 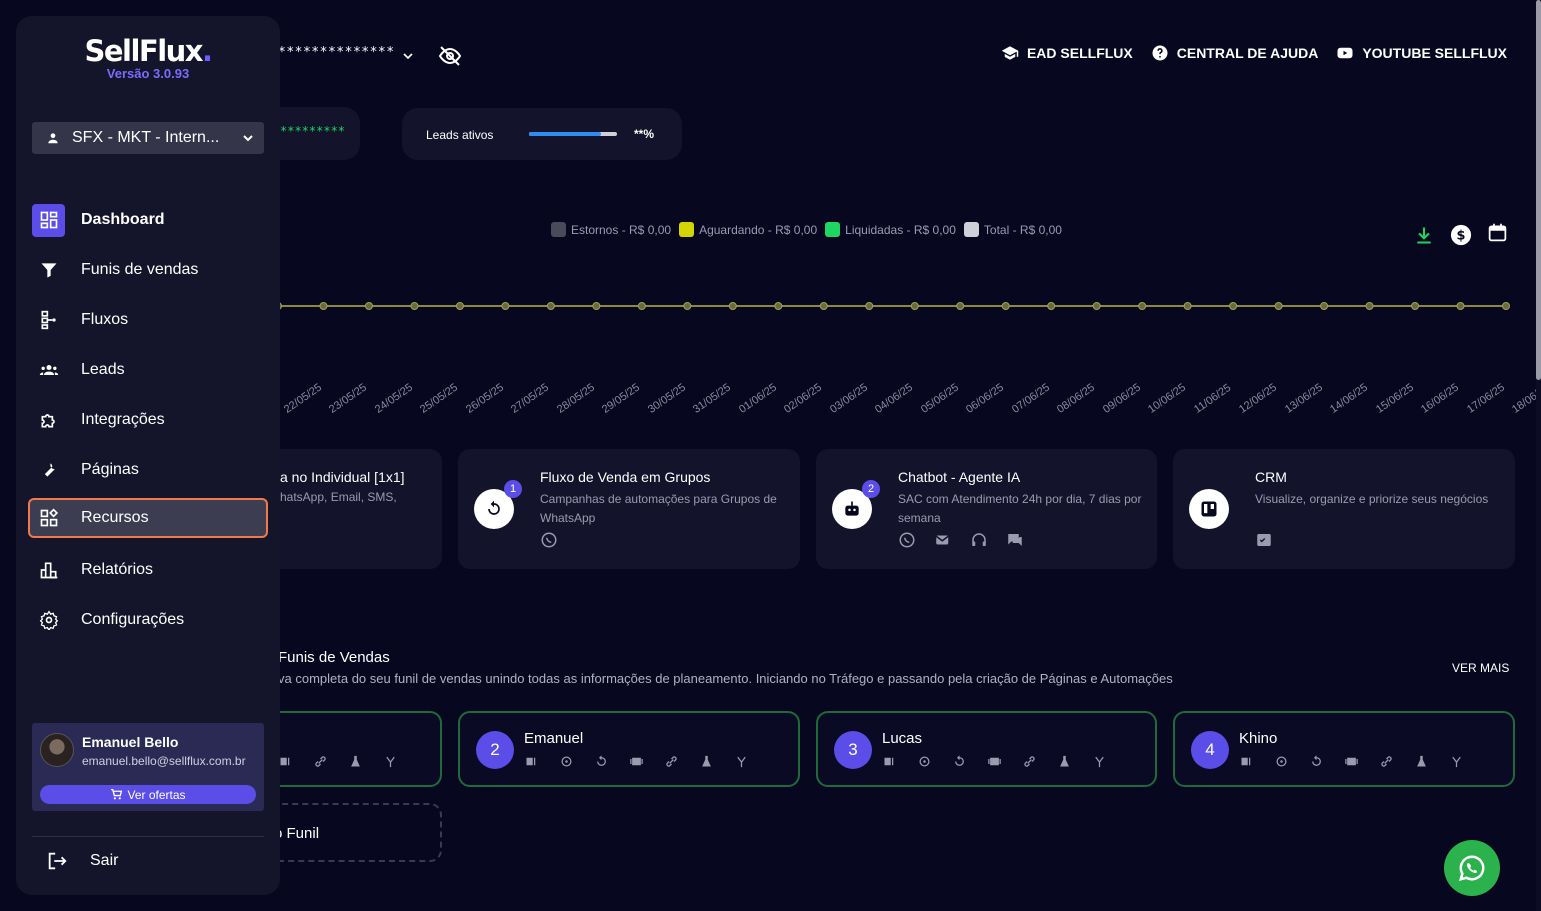 What do you see at coordinates (351, 832) in the screenshot?
I see `new-funnel-button: o Funil` at bounding box center [351, 832].